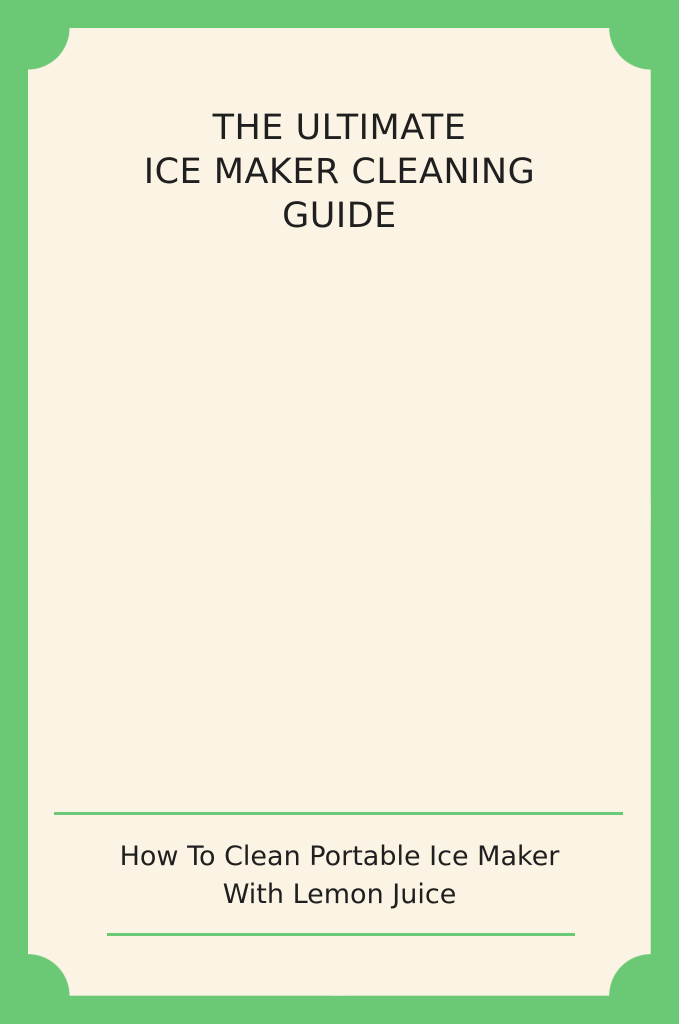 The image size is (679, 1024). What do you see at coordinates (339, 894) in the screenshot?
I see `subtitle-line-2: With Lemon Juice` at bounding box center [339, 894].